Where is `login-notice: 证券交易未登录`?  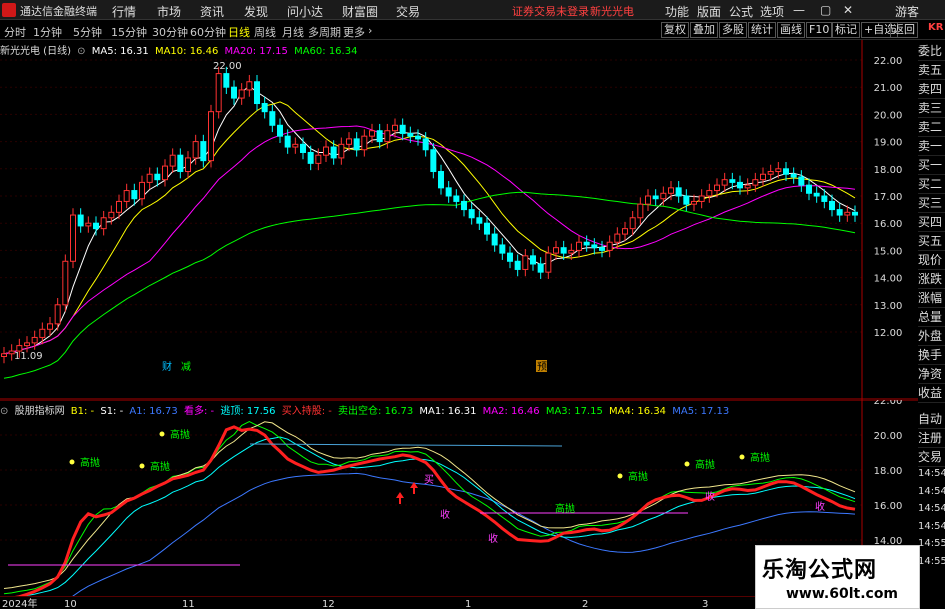
login-notice: 证券交易未登录 is located at coordinates (550, 11).